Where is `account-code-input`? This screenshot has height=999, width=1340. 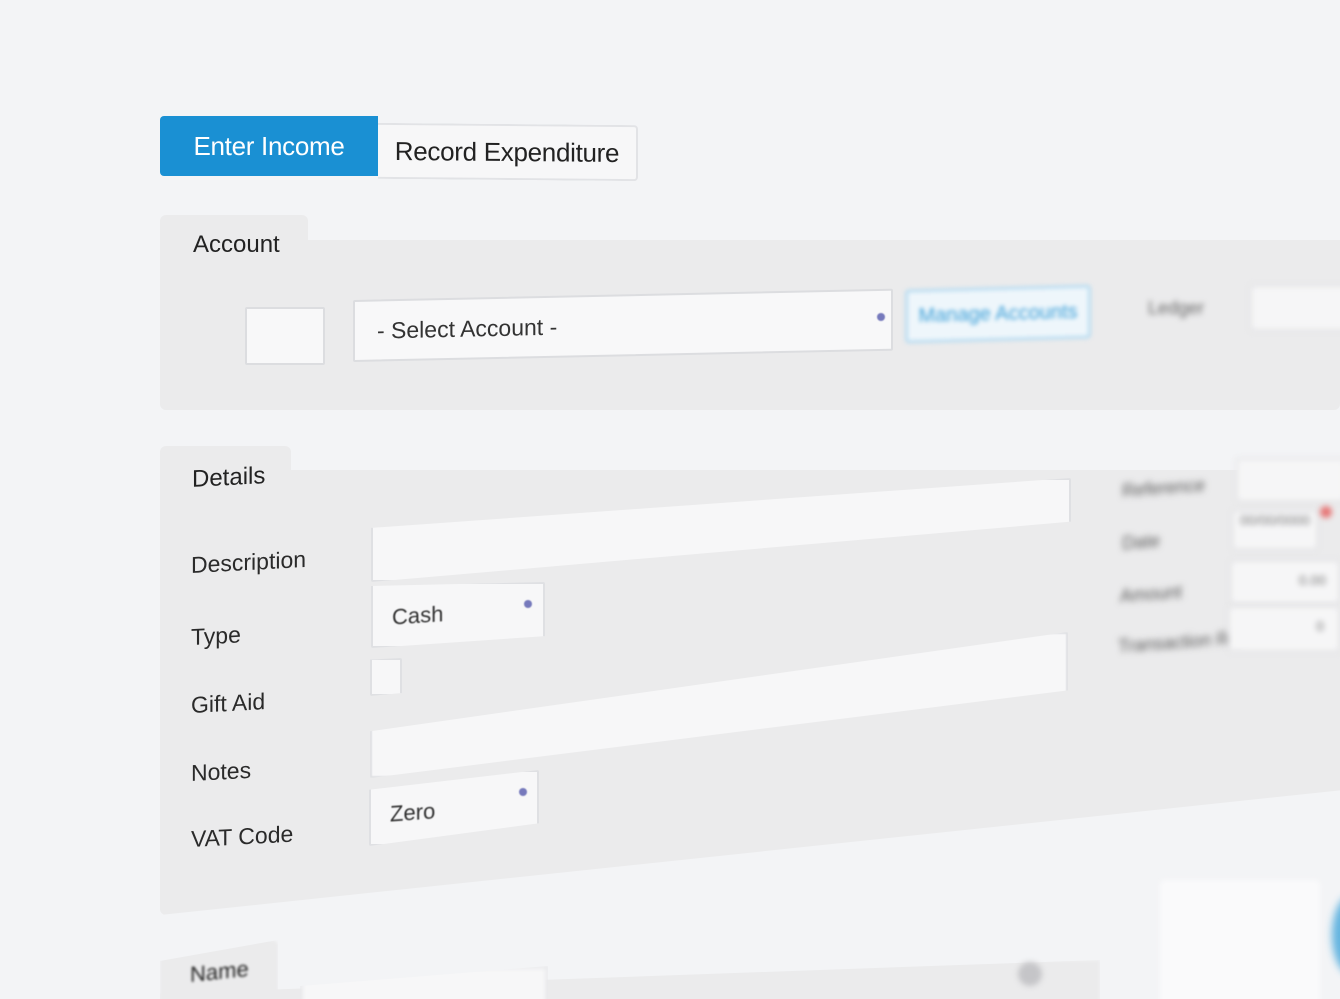 account-code-input is located at coordinates (285, 336).